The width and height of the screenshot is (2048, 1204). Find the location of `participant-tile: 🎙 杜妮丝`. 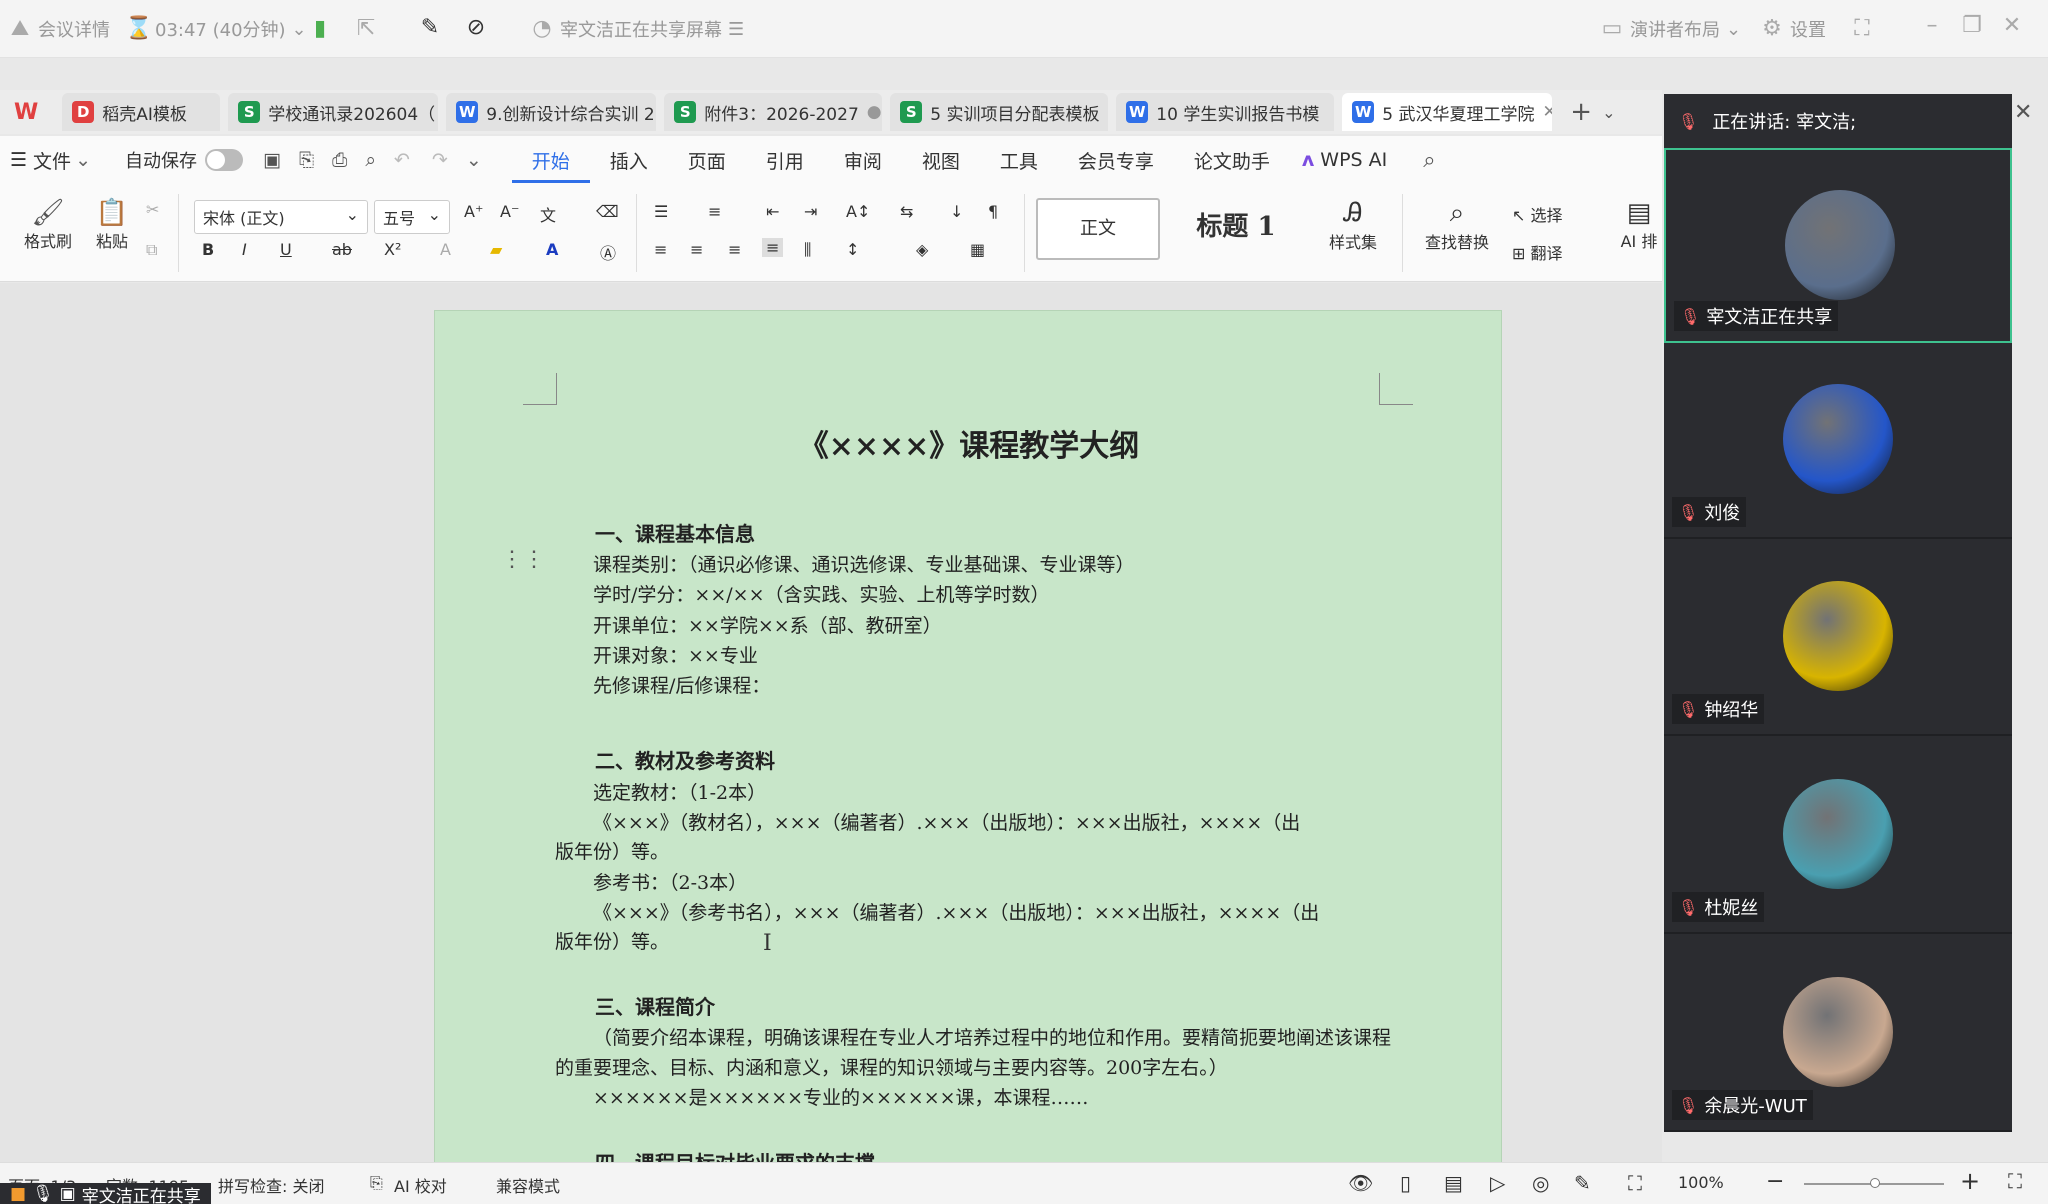

participant-tile: 🎙 杜妮丝 is located at coordinates (1838, 836).